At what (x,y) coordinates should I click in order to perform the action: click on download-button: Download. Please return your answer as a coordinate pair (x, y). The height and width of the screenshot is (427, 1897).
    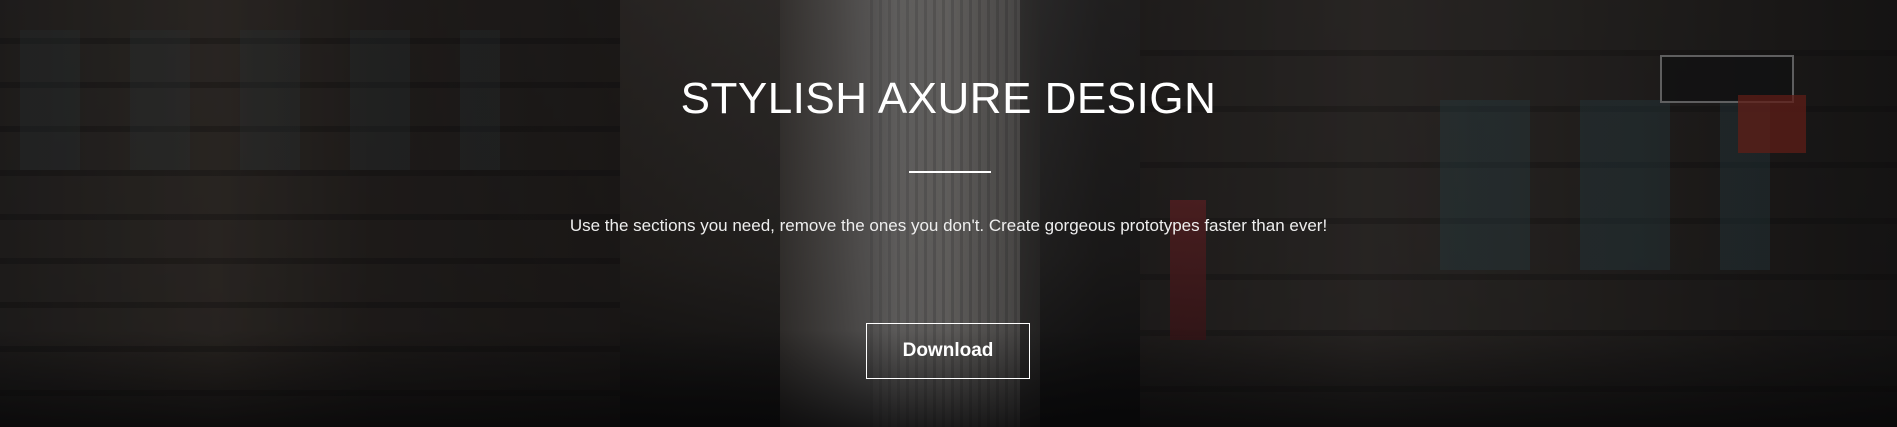
    Looking at the image, I should click on (948, 351).